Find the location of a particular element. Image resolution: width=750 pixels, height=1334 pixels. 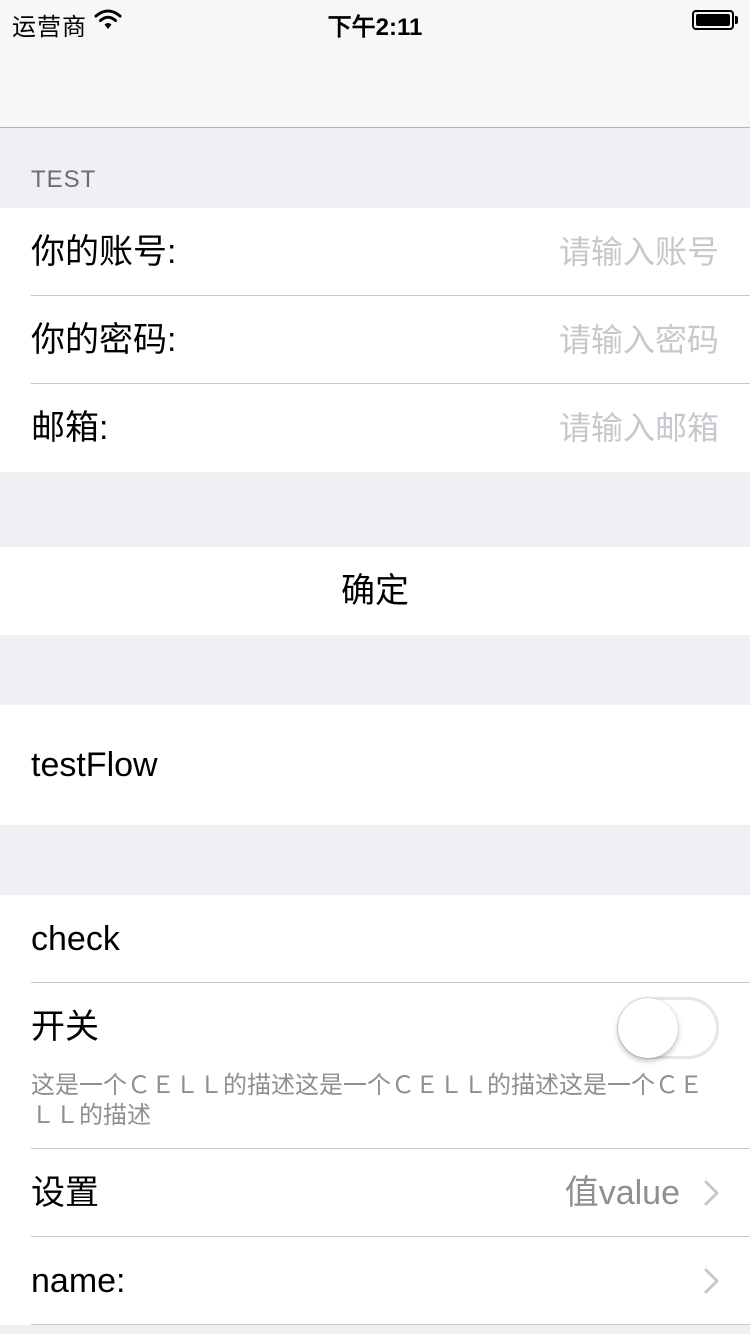

status-time: 下午2:11 is located at coordinates (375, 27).